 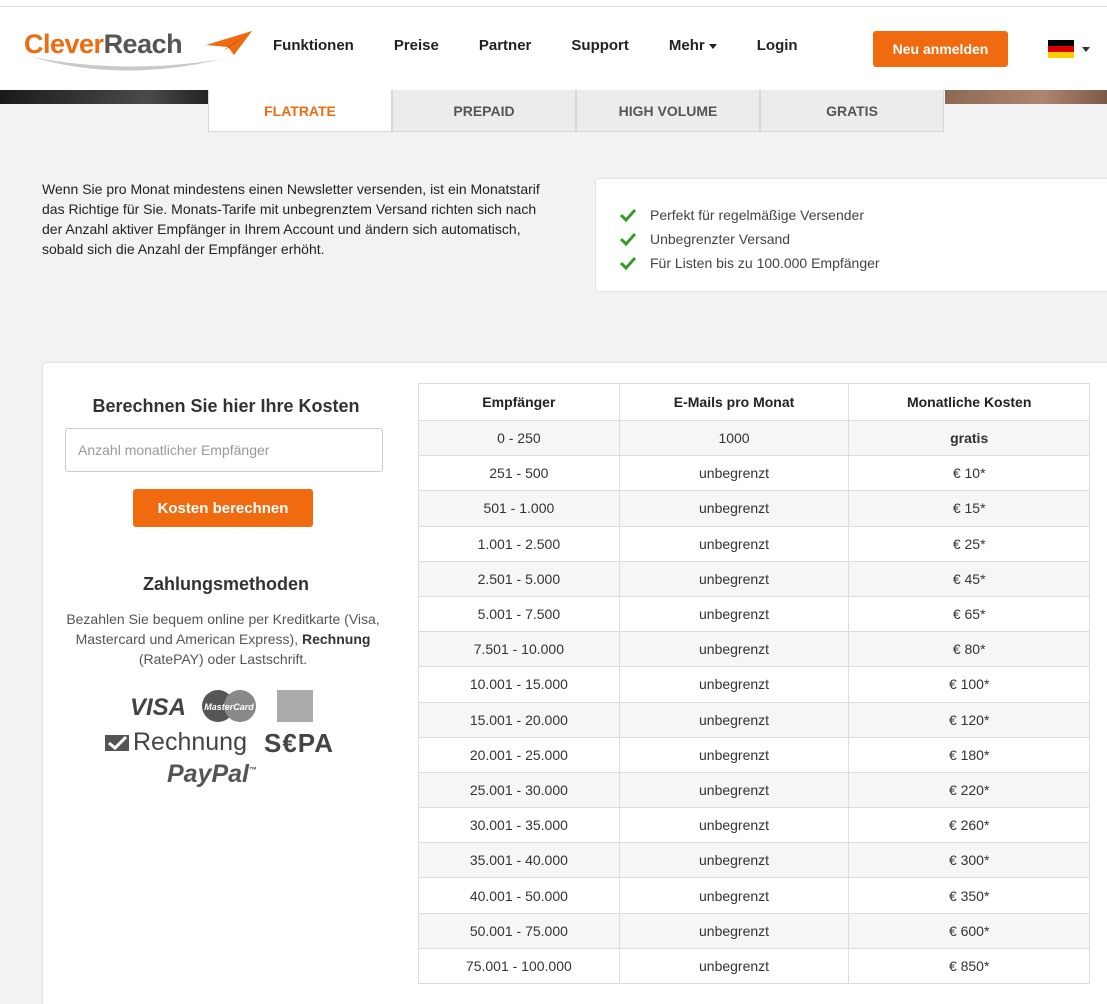 I want to click on language-selector, so click(x=1069, y=49).